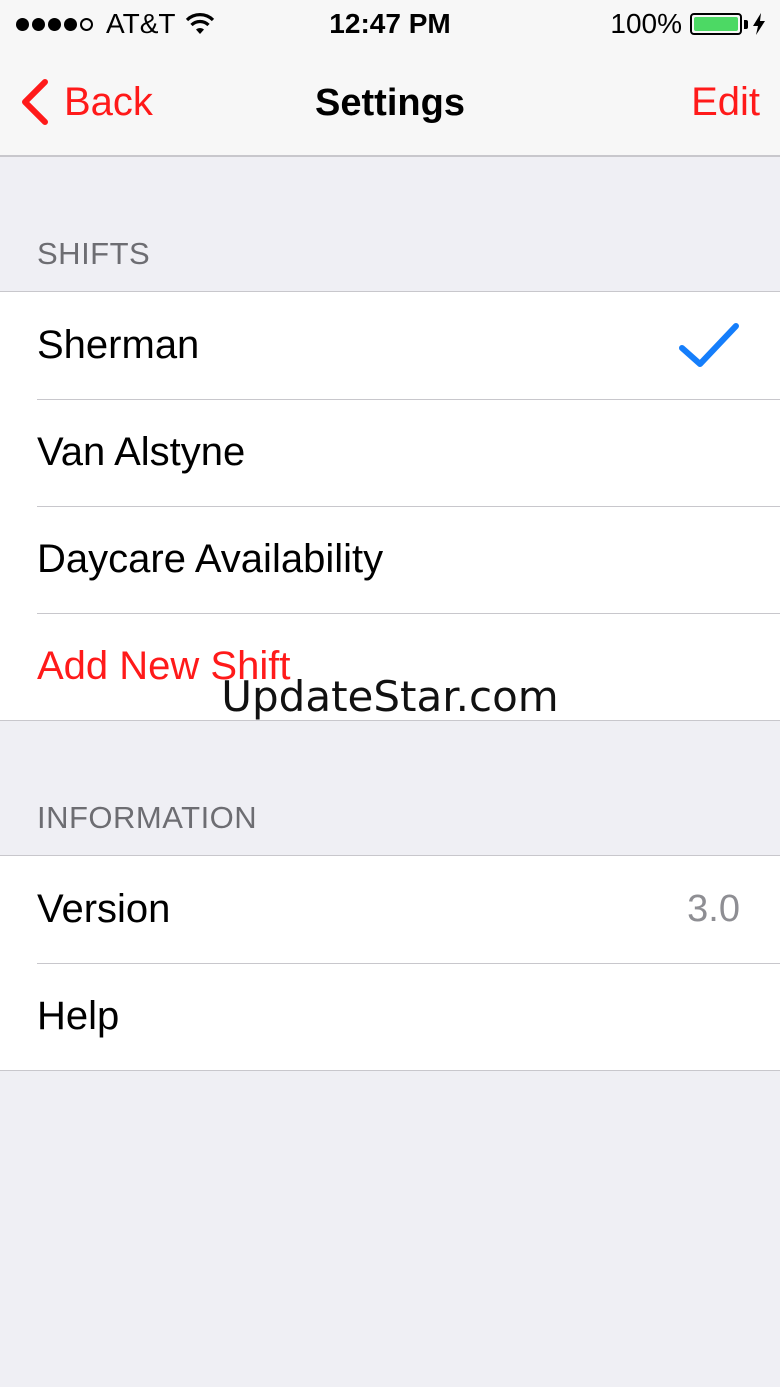 This screenshot has width=780, height=1387. What do you see at coordinates (104, 909) in the screenshot?
I see `version-label: Version` at bounding box center [104, 909].